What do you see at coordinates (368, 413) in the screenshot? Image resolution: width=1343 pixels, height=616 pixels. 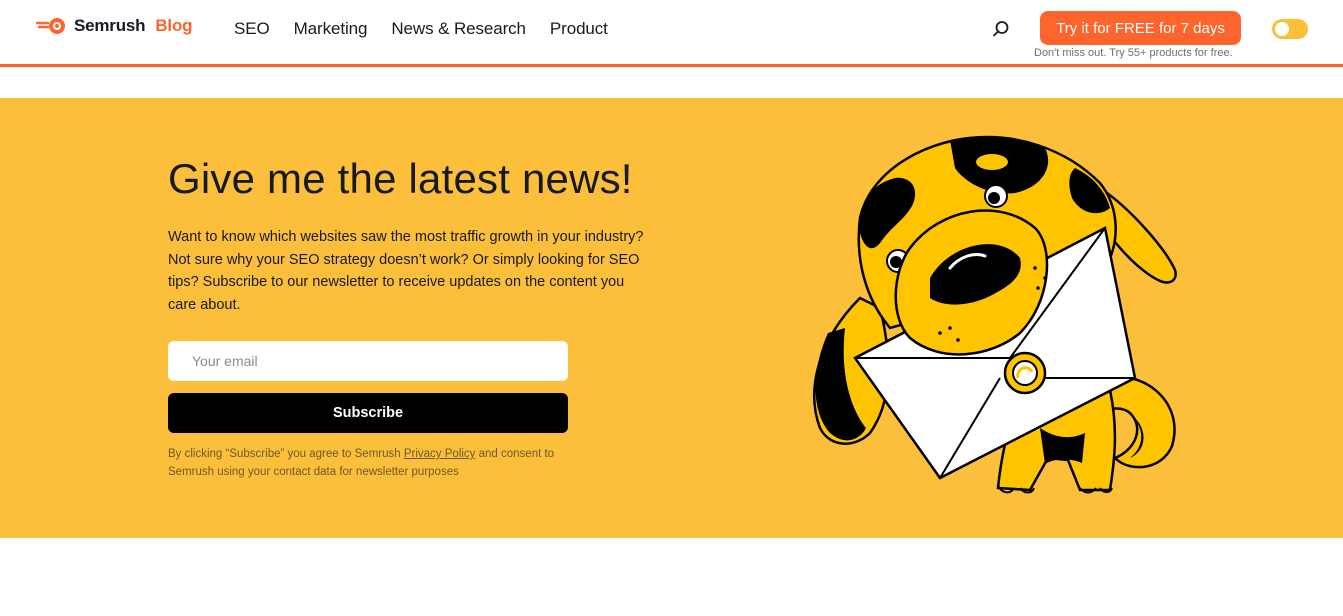 I see `subscribe-button: Subscribe` at bounding box center [368, 413].